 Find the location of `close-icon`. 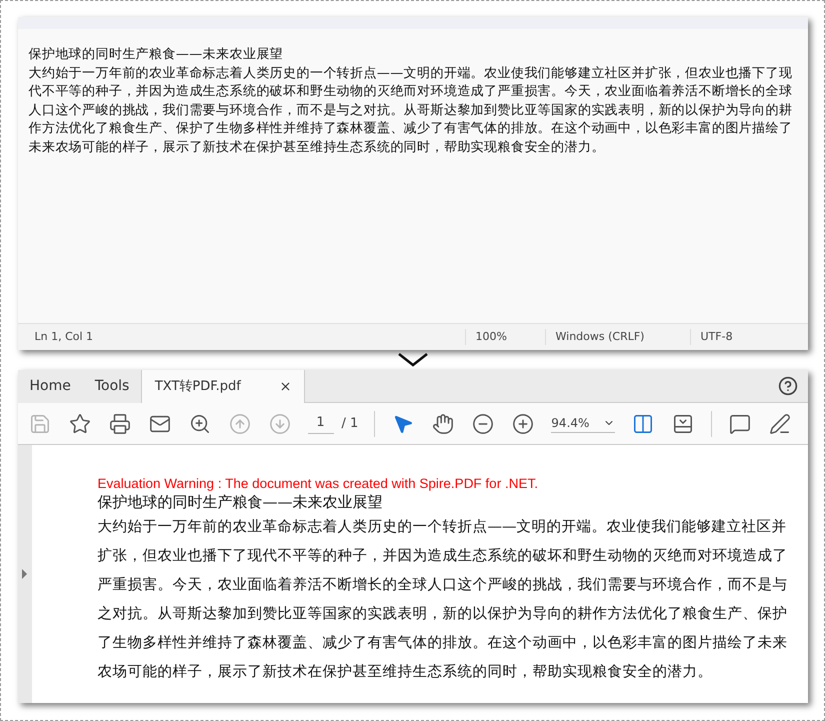

close-icon is located at coordinates (285, 386).